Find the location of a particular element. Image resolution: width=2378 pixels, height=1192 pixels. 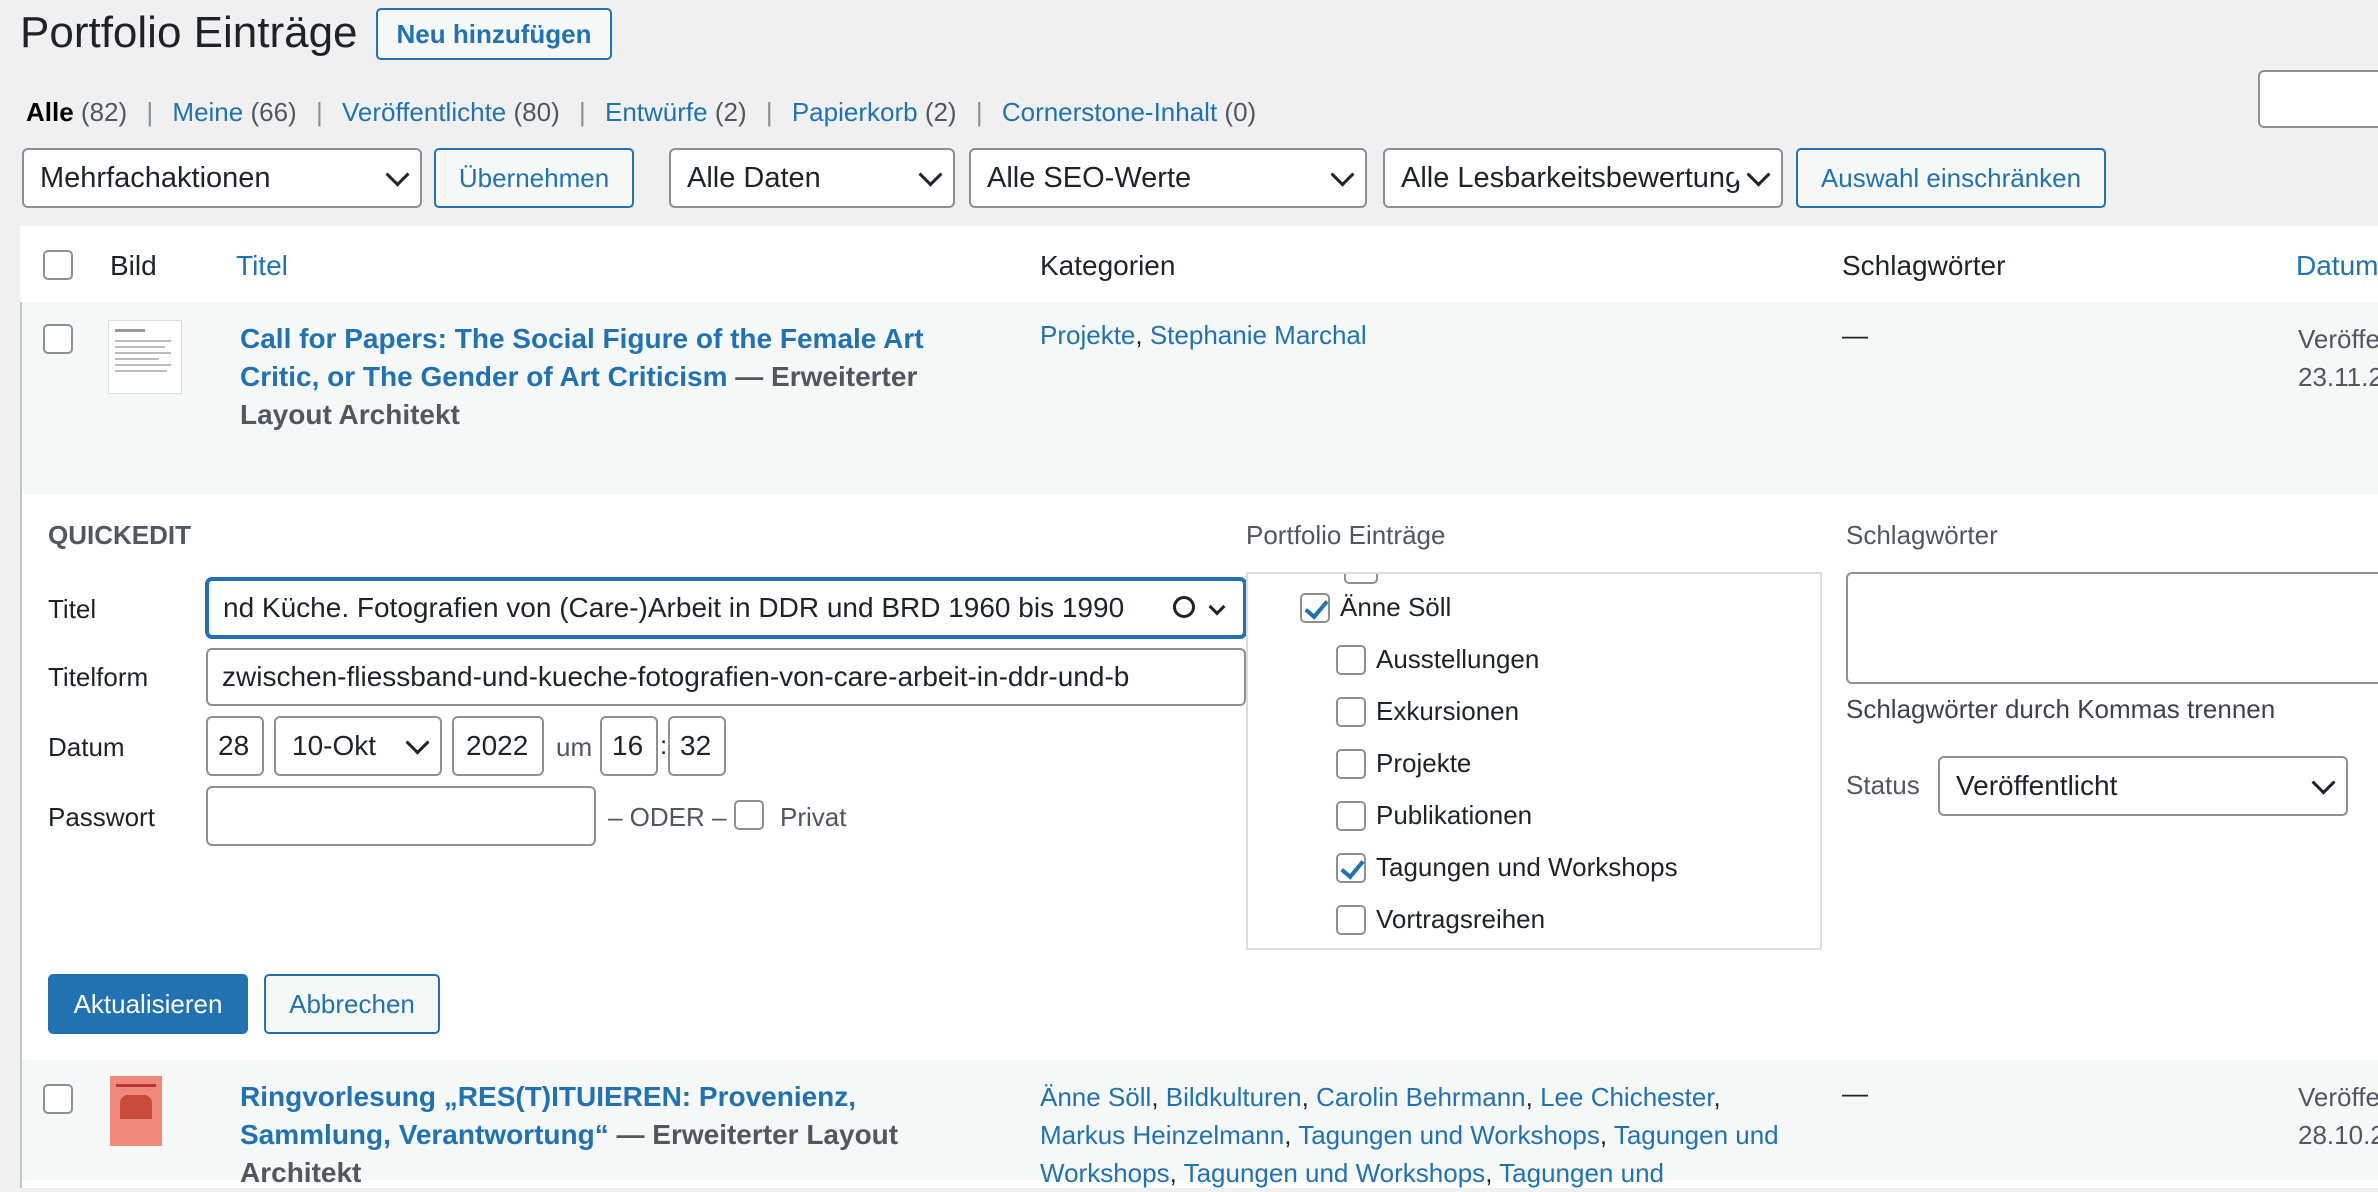

private-checkbox is located at coordinates (749, 815).